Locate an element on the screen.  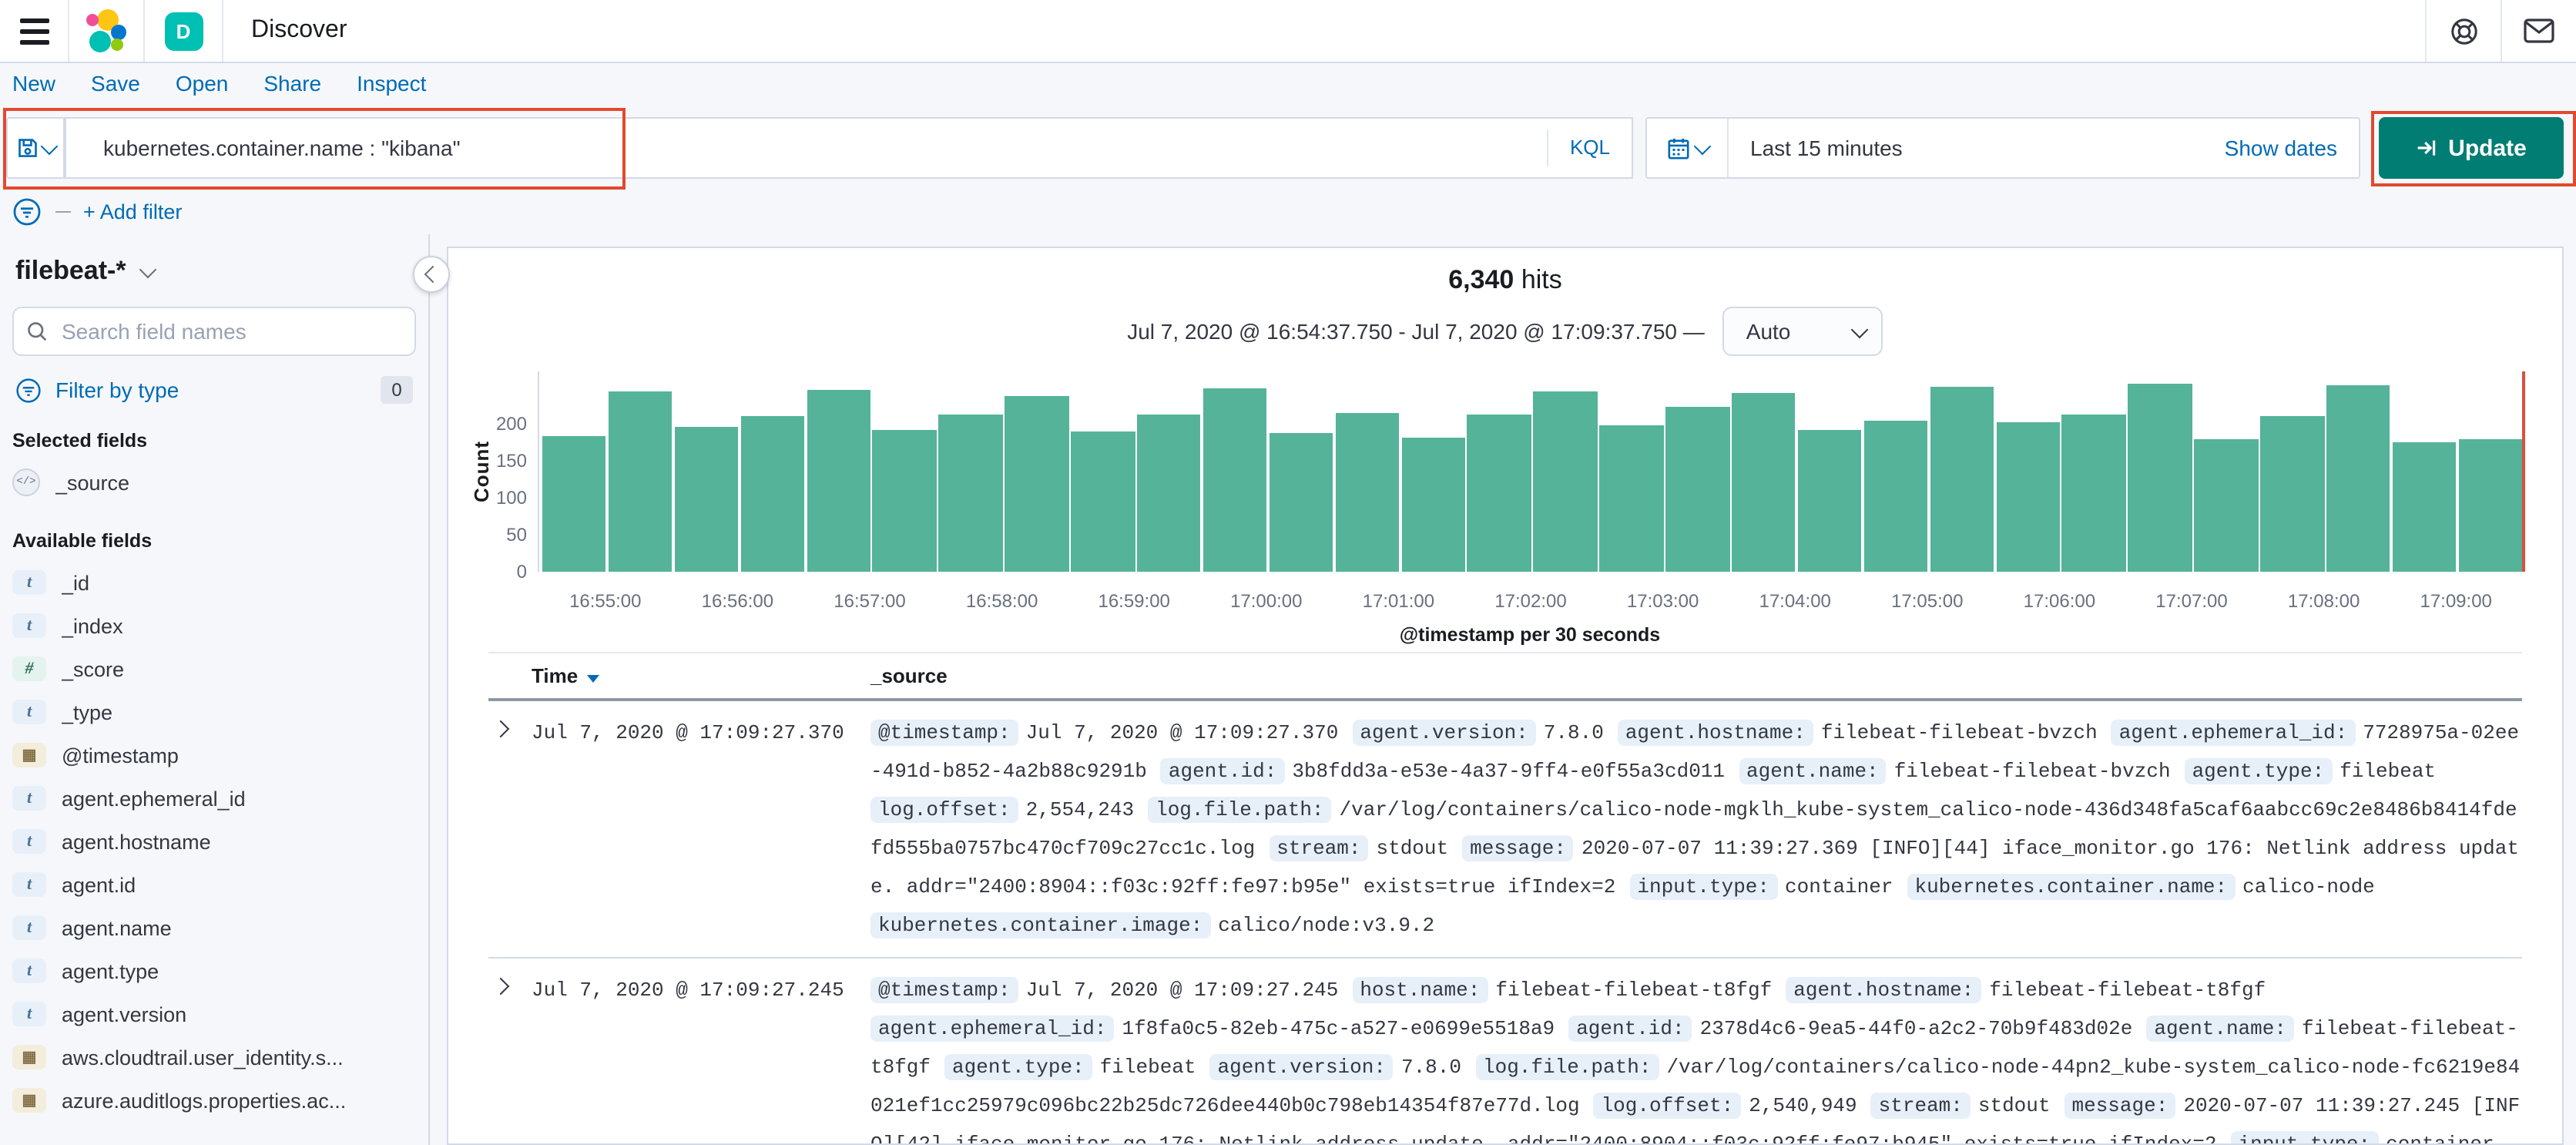
top-header: D Discover is located at coordinates (1288, 31).